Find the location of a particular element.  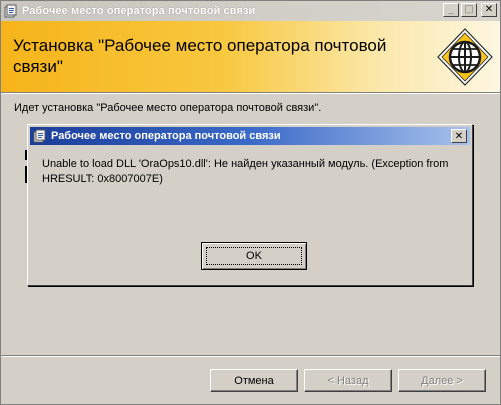

focus-rectangle is located at coordinates (254, 256).